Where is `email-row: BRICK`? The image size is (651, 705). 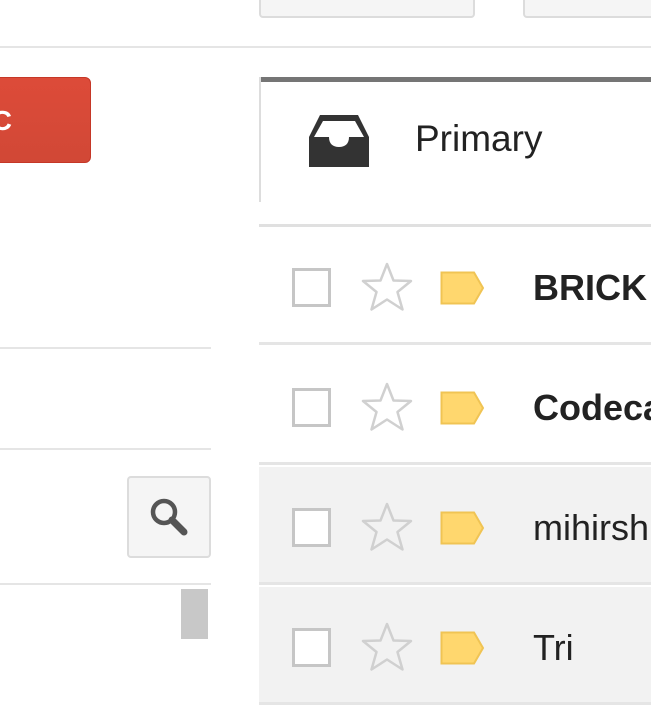
email-row: BRICK is located at coordinates (455, 286).